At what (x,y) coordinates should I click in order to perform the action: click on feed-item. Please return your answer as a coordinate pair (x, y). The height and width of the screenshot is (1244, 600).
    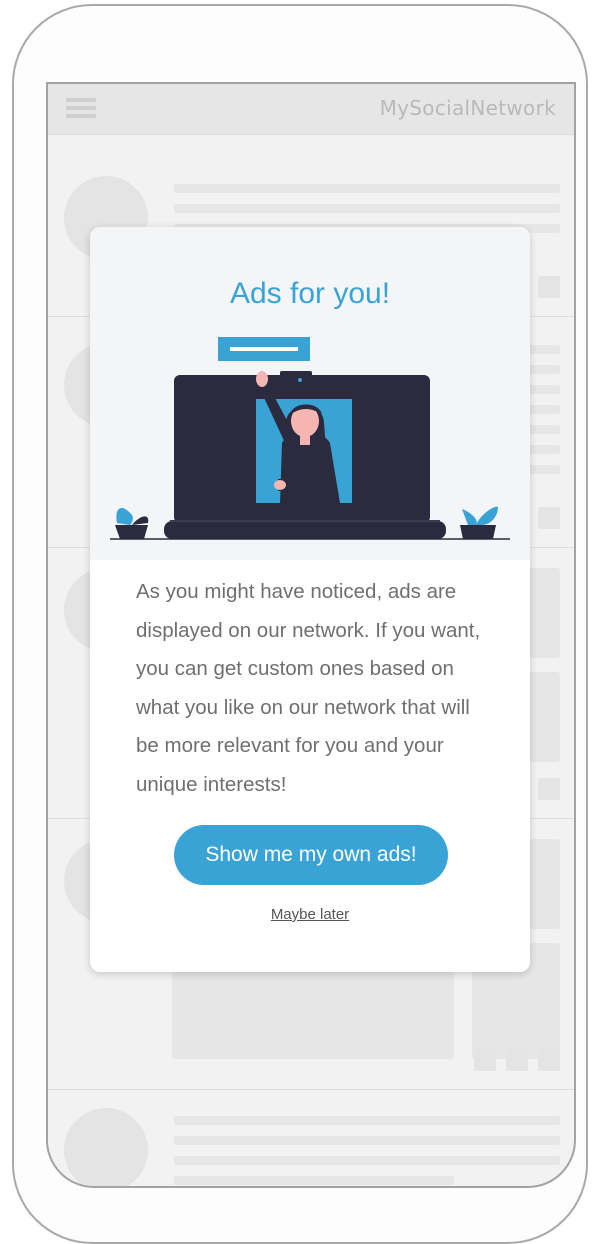
    Looking at the image, I should click on (311, 1138).